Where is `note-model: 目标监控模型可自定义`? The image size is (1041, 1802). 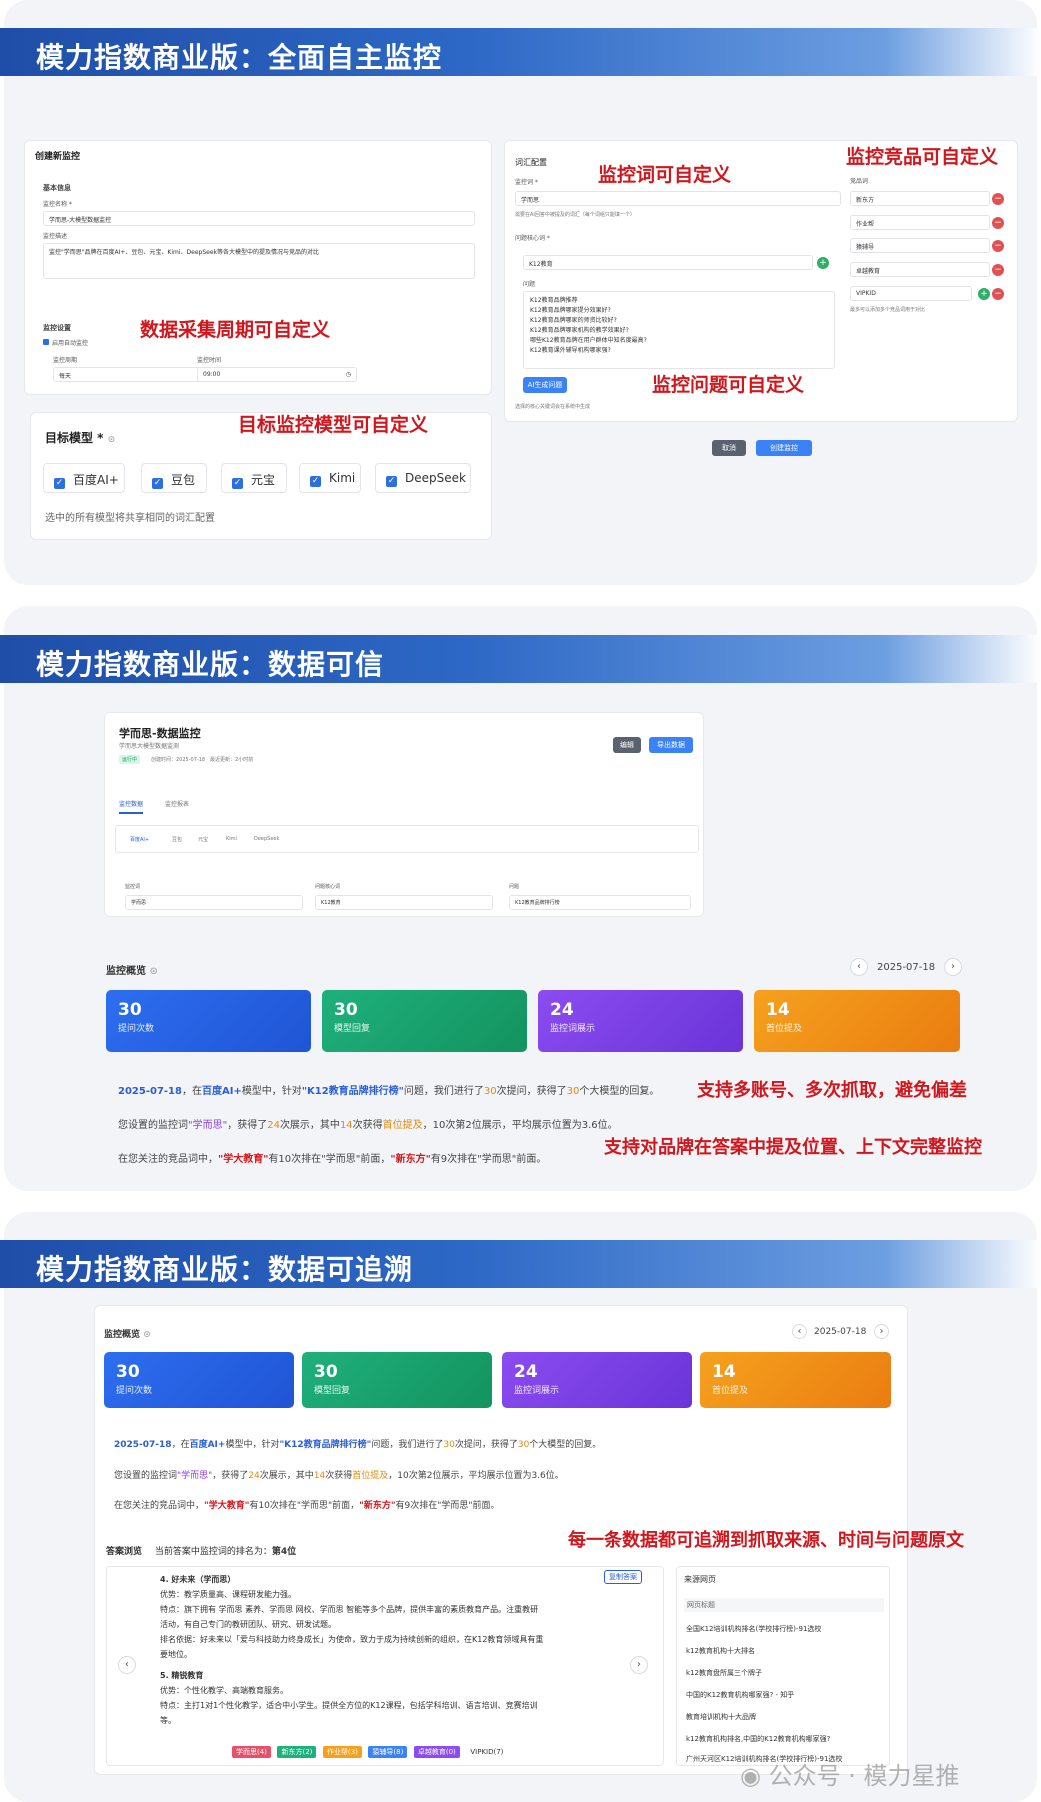
note-model: 目标监控模型可自定义 is located at coordinates (333, 425).